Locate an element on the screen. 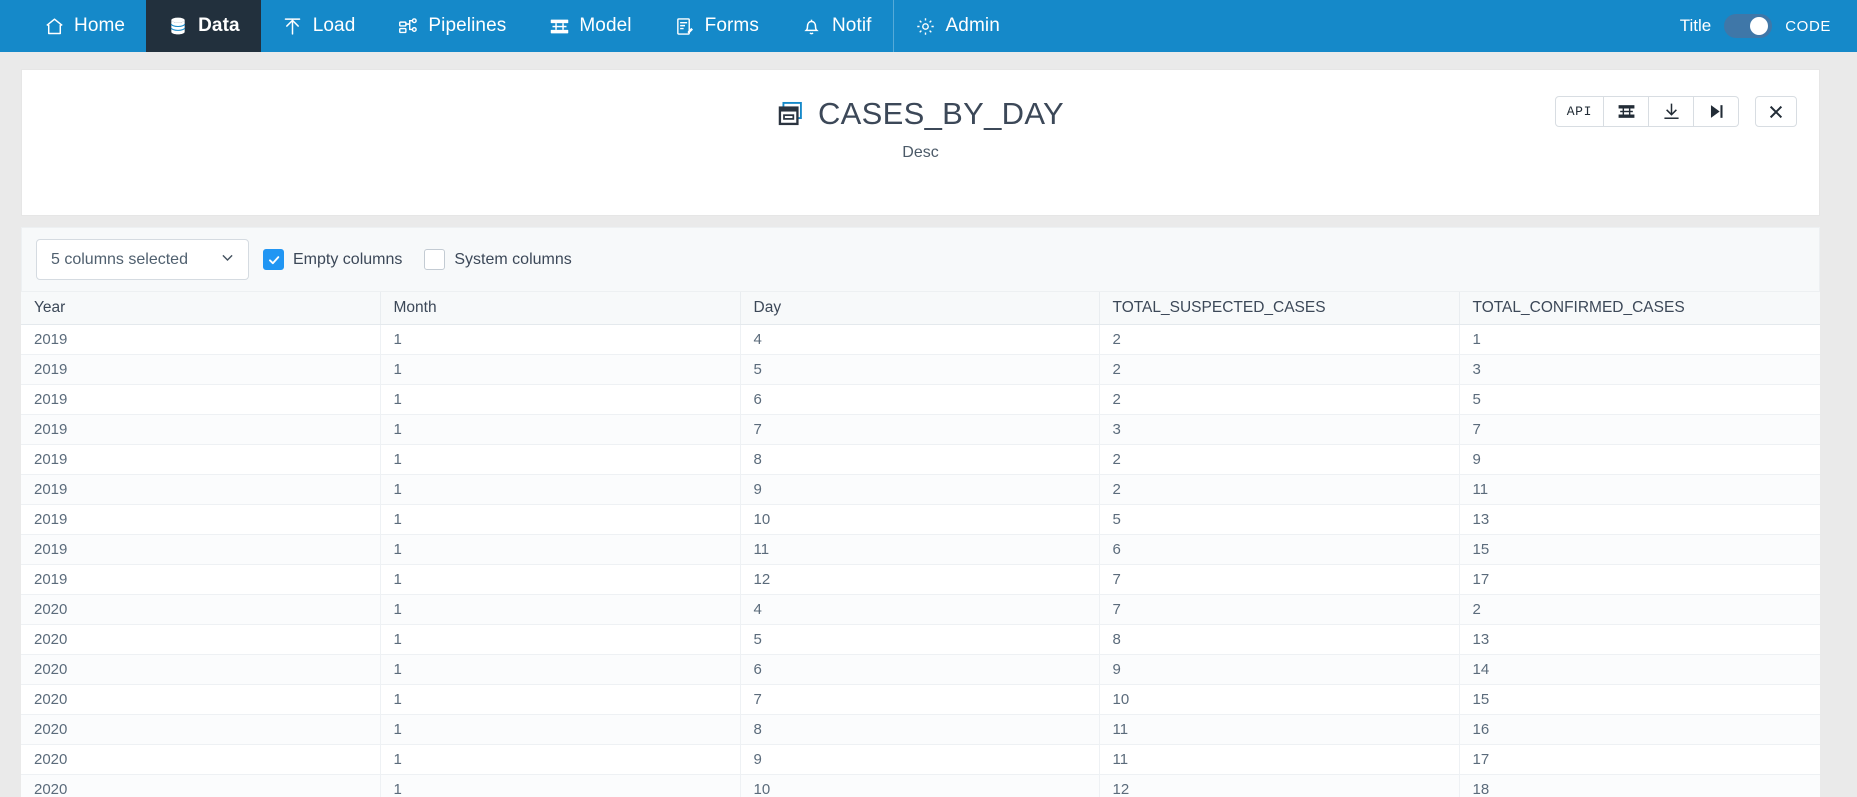 This screenshot has width=1857, height=797. api-button: API is located at coordinates (1579, 111).